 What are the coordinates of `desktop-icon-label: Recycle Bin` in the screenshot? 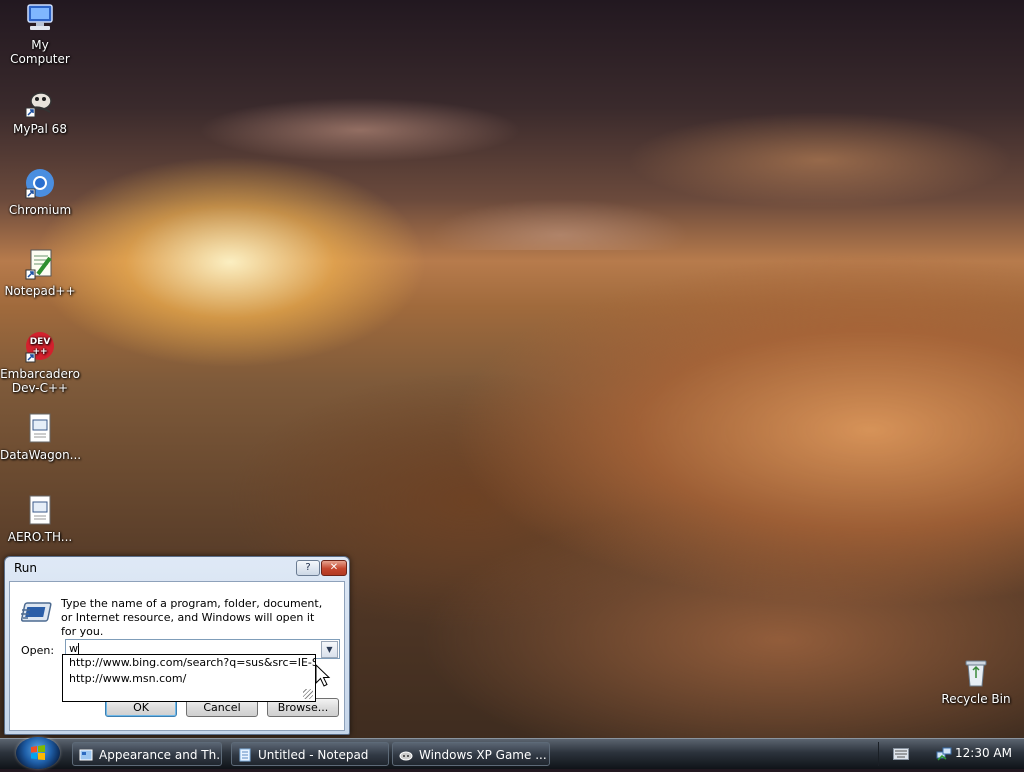 It's located at (976, 699).